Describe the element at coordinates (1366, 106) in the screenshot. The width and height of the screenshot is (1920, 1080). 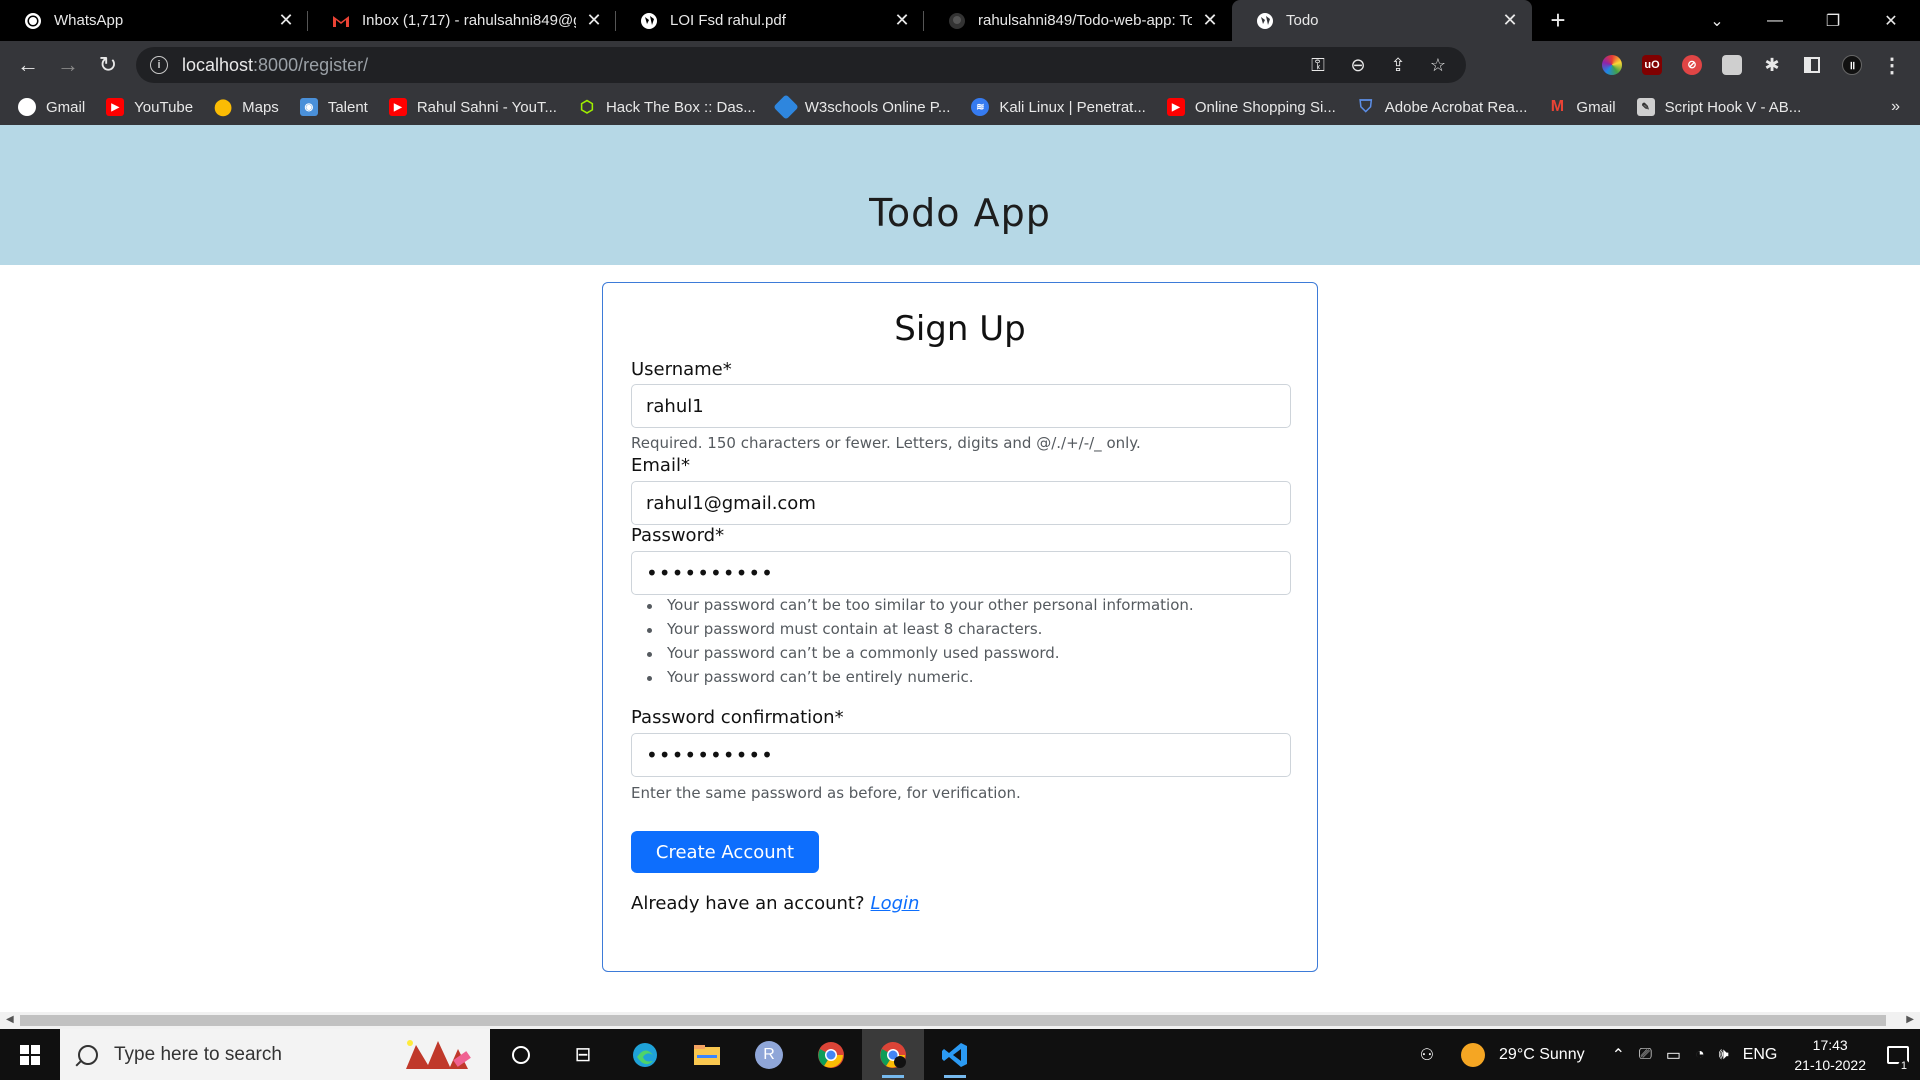
I see `shield-icon: ⛉` at that location.